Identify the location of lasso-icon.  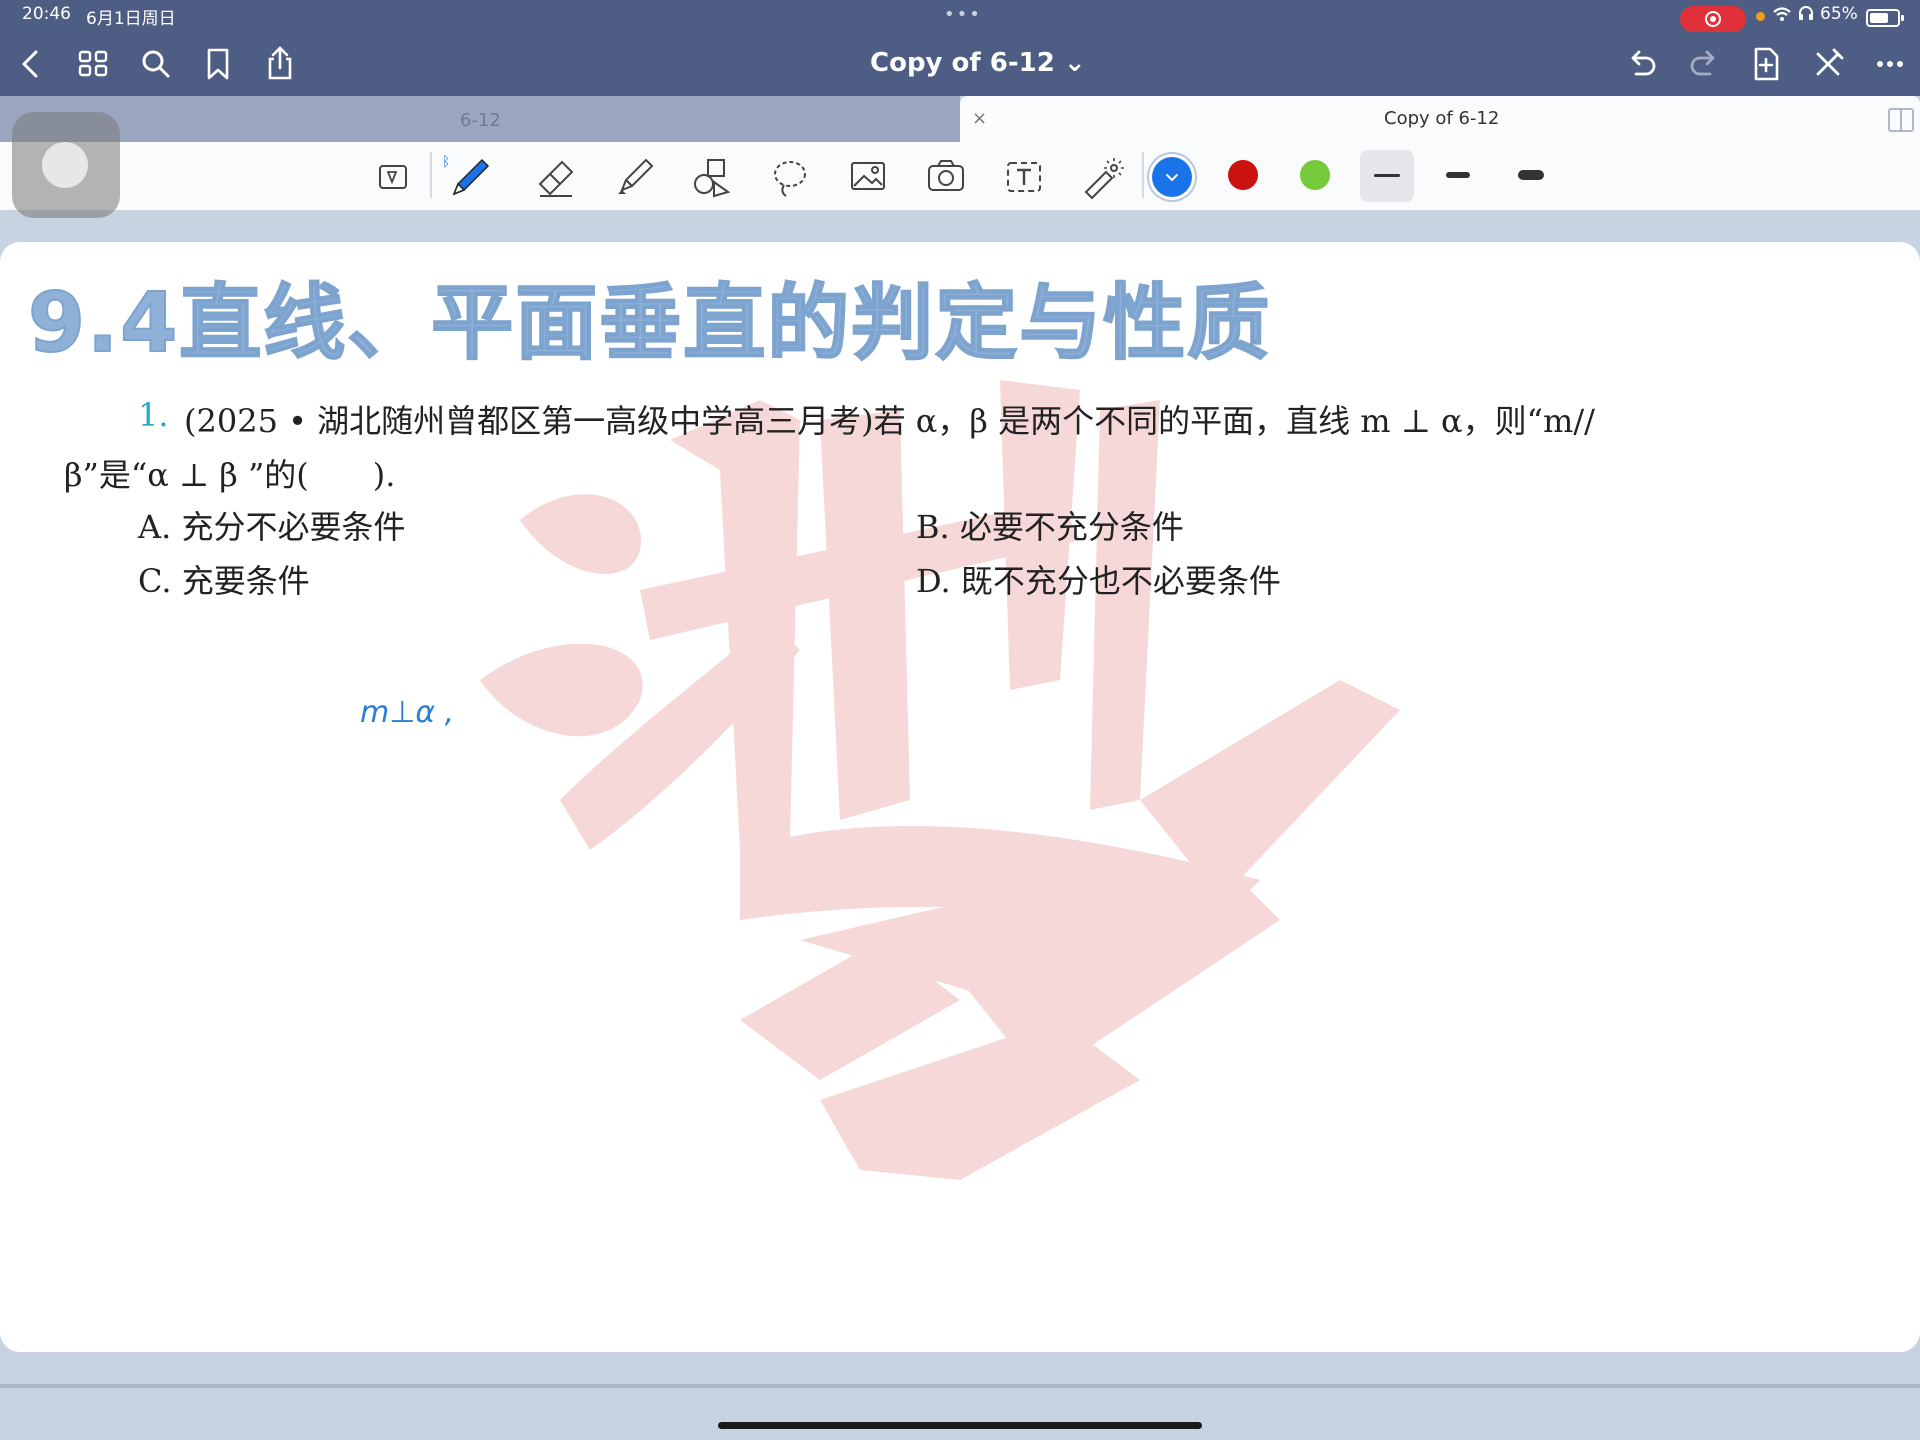
(790, 177).